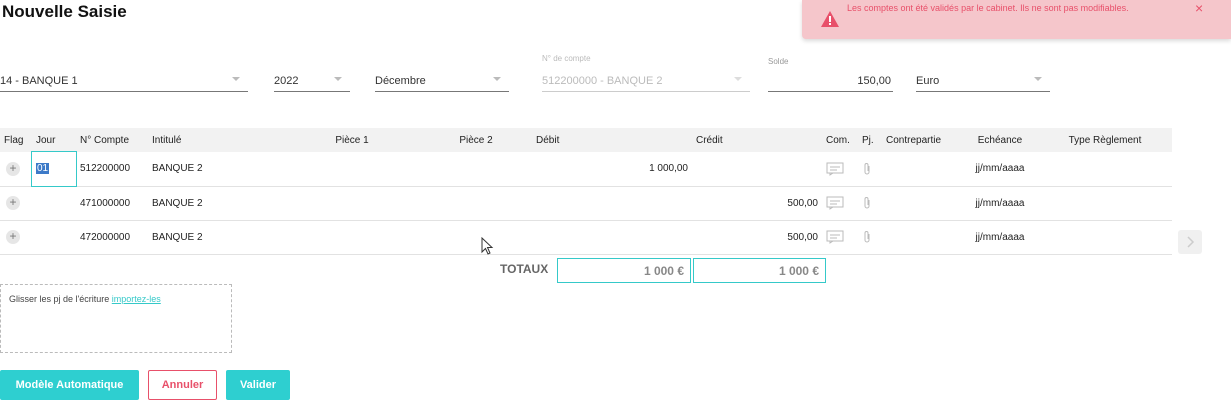 The width and height of the screenshot is (1231, 412). Describe the element at coordinates (759, 270) in the screenshot. I see `total-credit: 1 000 €` at that location.